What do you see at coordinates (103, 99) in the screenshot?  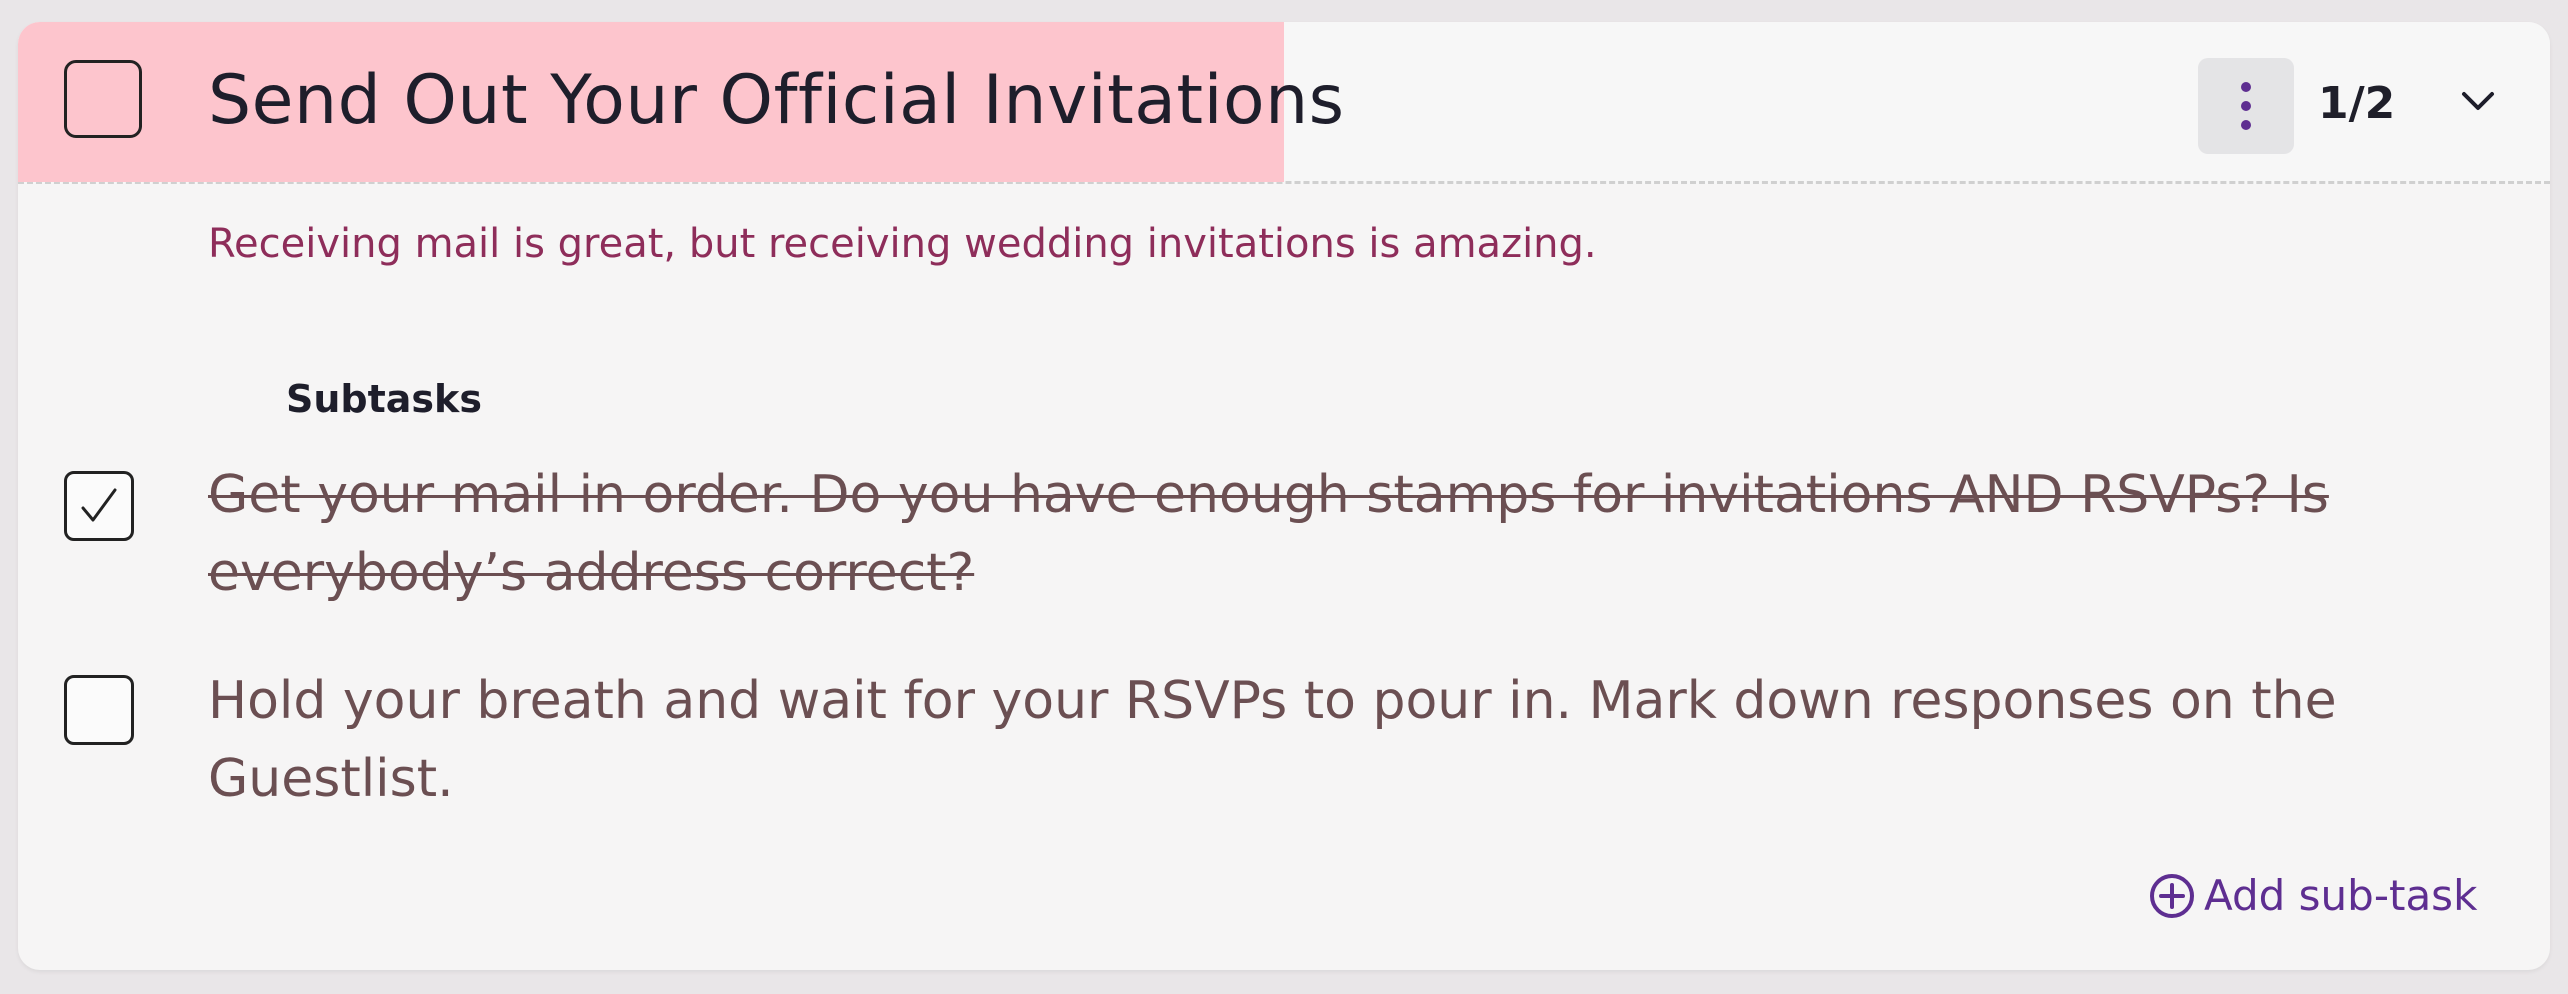 I see `task-complete-checkbox` at bounding box center [103, 99].